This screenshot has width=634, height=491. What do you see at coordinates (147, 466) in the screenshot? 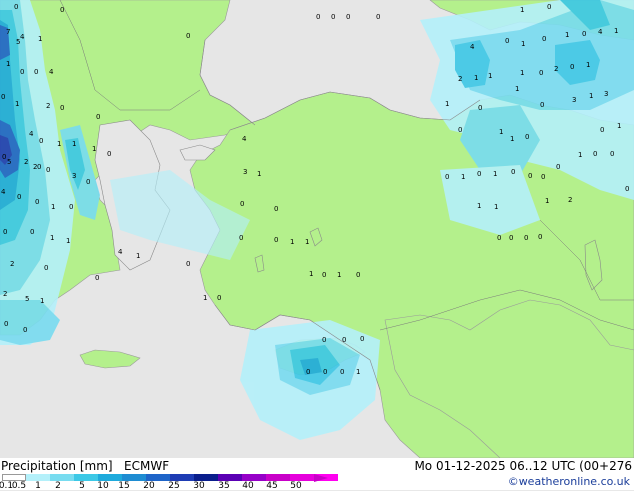
I see `model-name: ECMWF` at bounding box center [147, 466].